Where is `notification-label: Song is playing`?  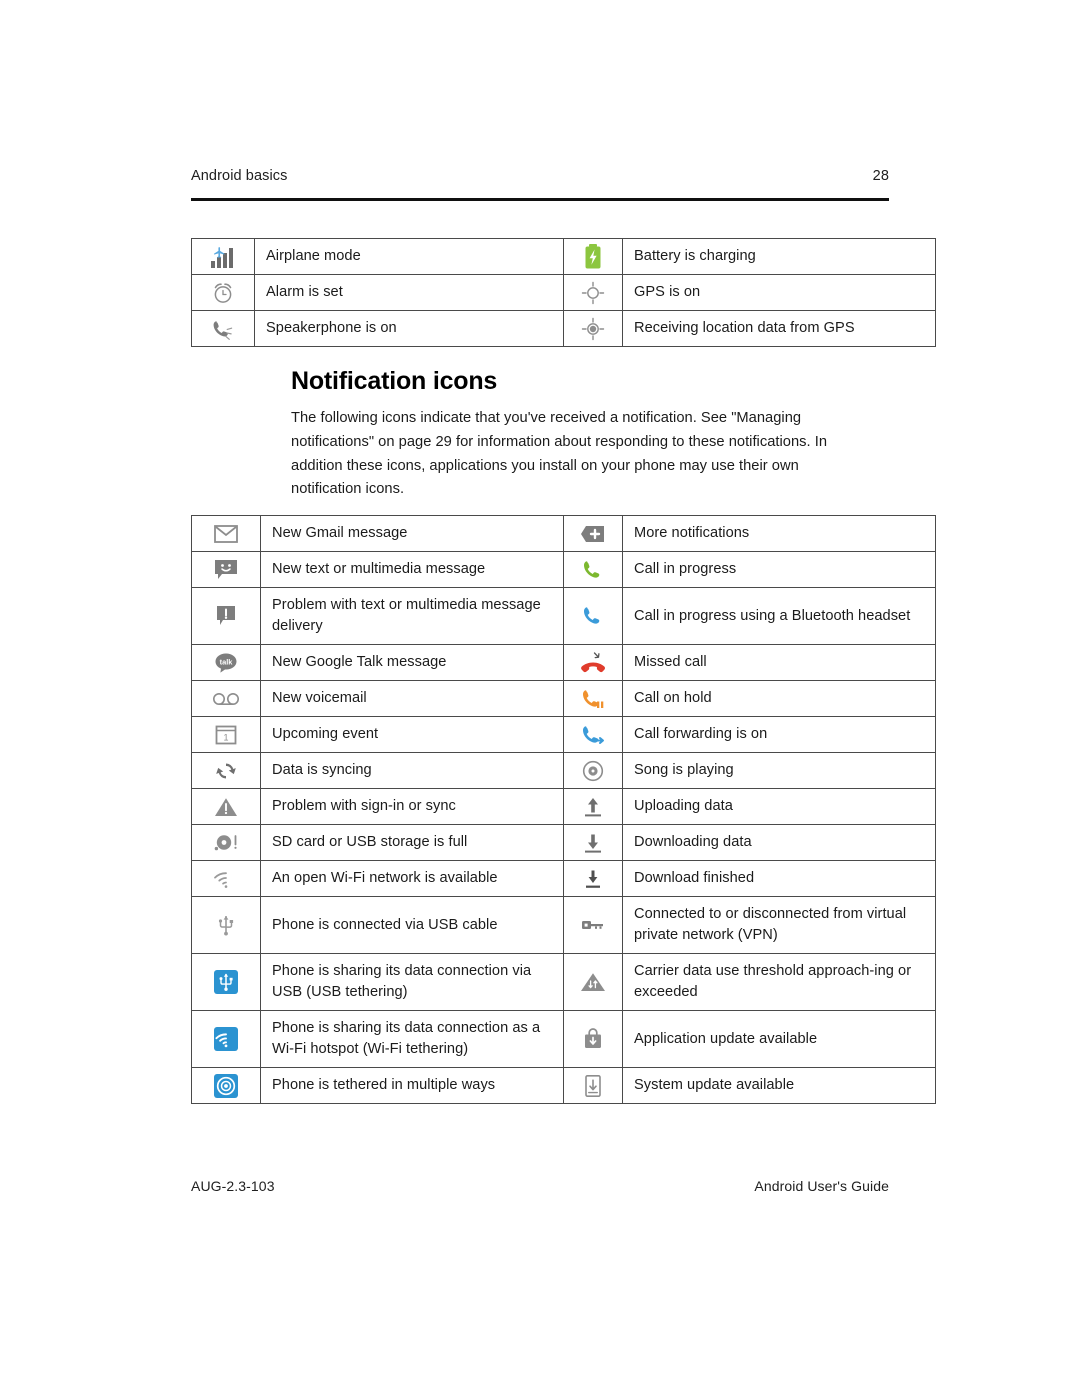 notification-label: Song is playing is located at coordinates (779, 770).